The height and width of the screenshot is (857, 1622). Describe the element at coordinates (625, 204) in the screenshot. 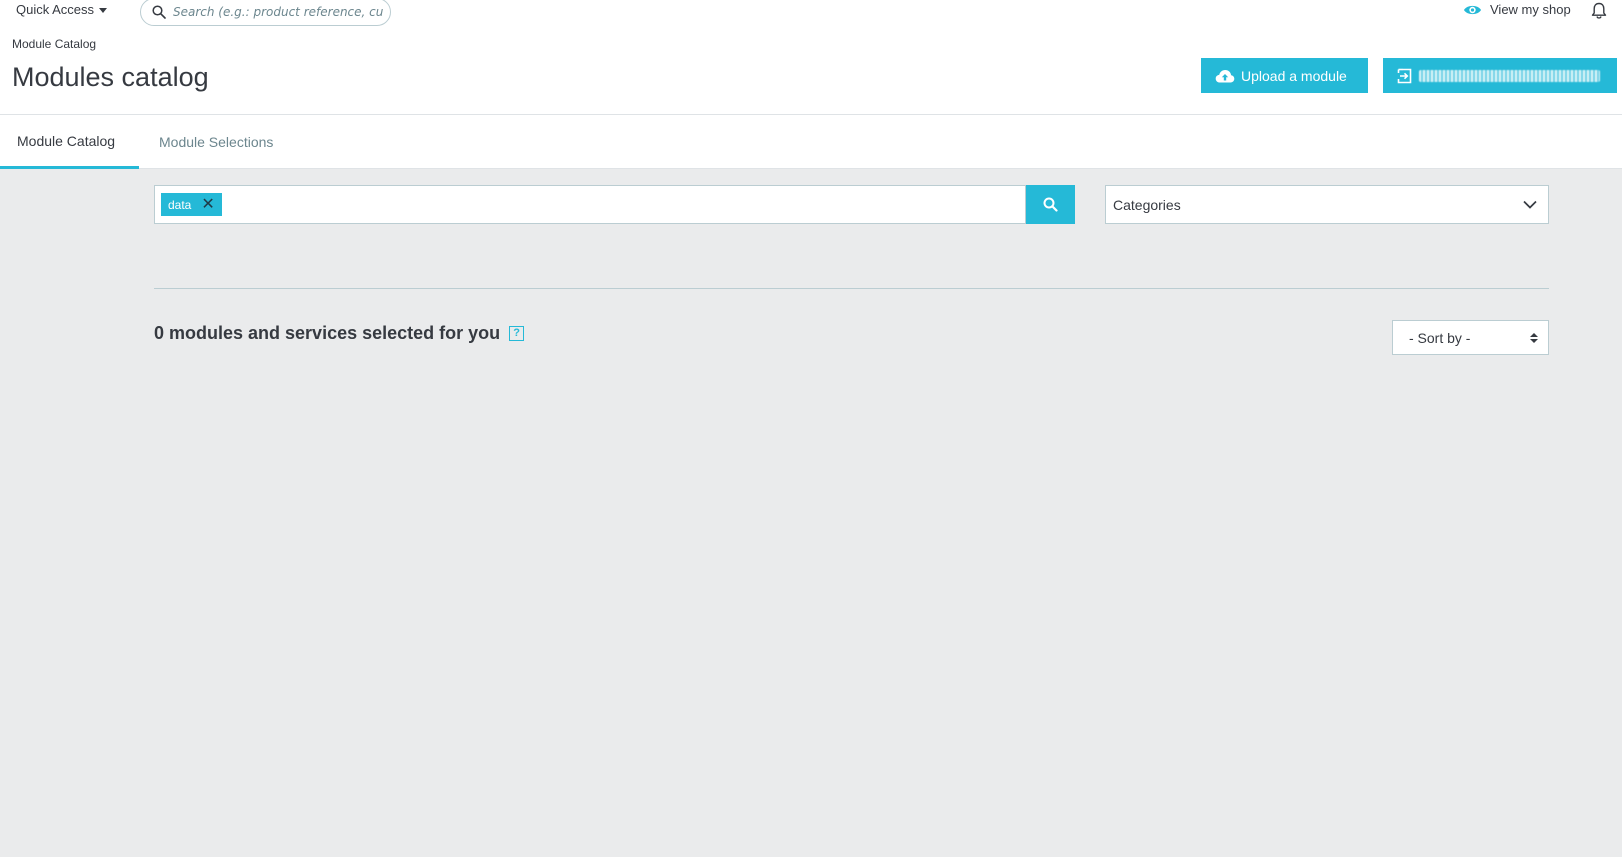

I see `module-search-input` at that location.